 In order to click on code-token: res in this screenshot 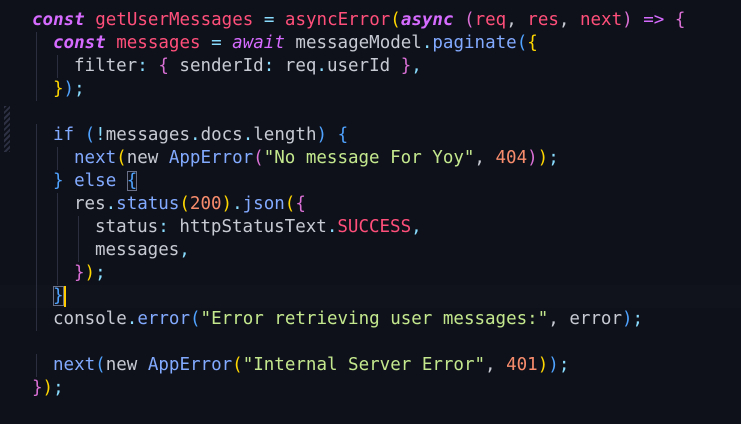, I will do `click(90, 204)`.